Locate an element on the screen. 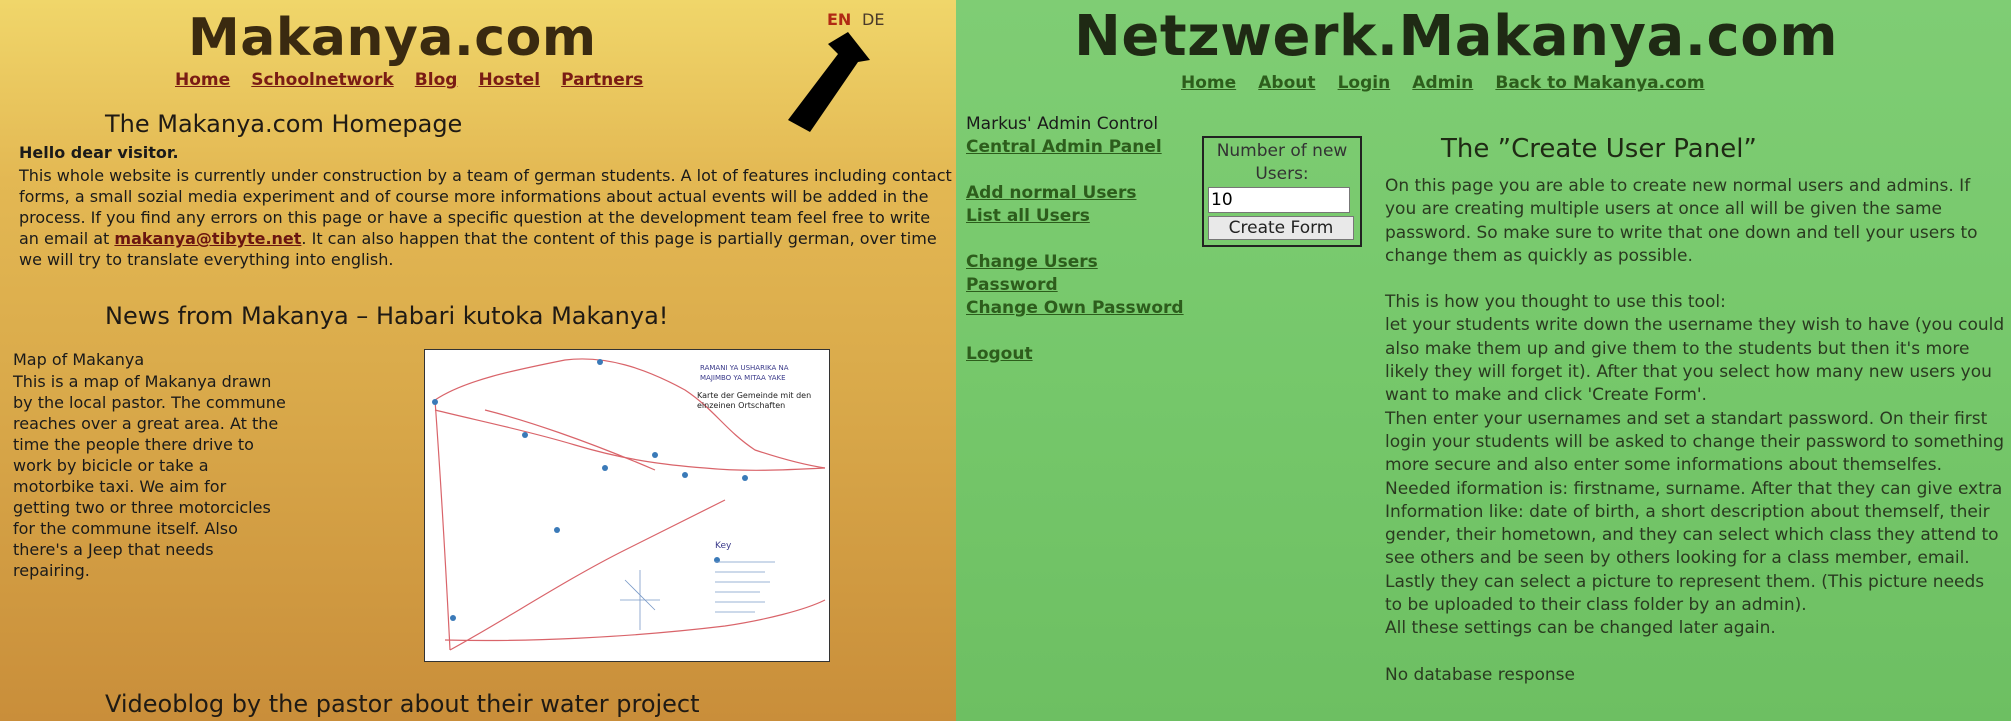 The height and width of the screenshot is (721, 2011). nav-admin-link: Admin is located at coordinates (1442, 83).